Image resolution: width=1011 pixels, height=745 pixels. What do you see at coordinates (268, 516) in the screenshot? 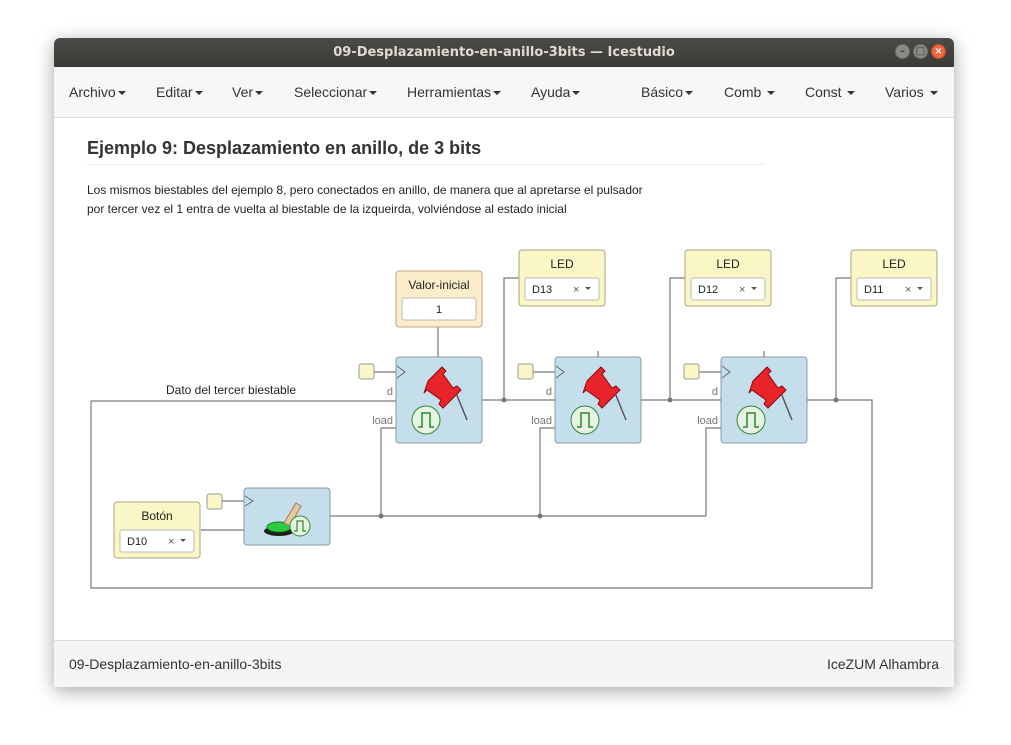
I see `pushbutton-block` at bounding box center [268, 516].